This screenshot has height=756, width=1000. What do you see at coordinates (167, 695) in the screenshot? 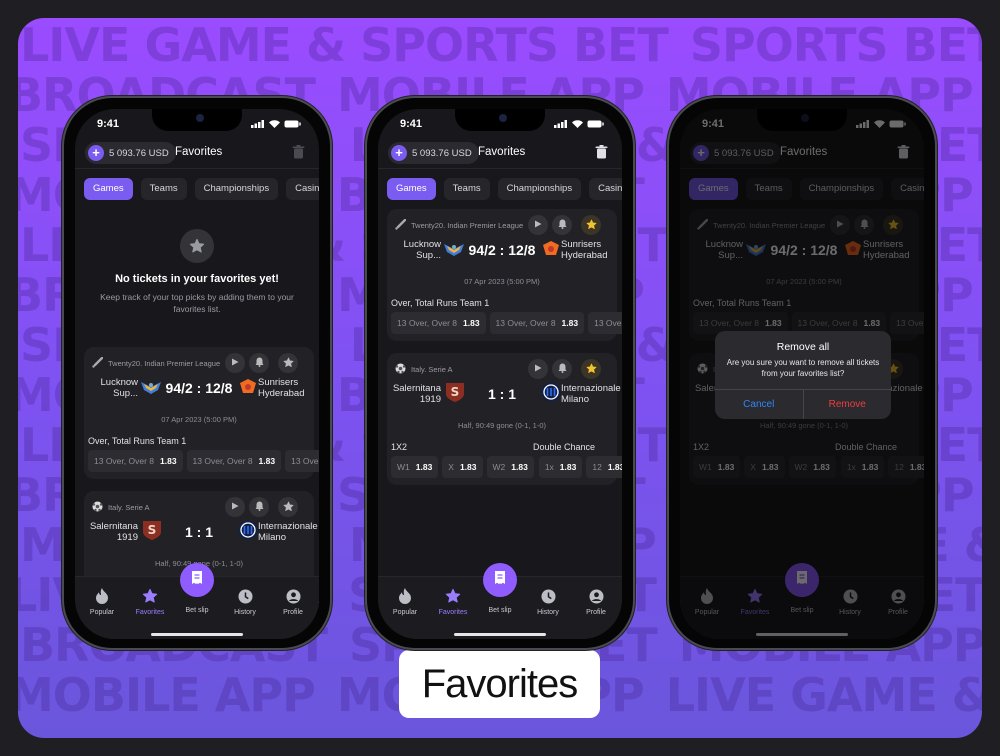
I see `watermark-text: MOBILE APP` at bounding box center [167, 695].